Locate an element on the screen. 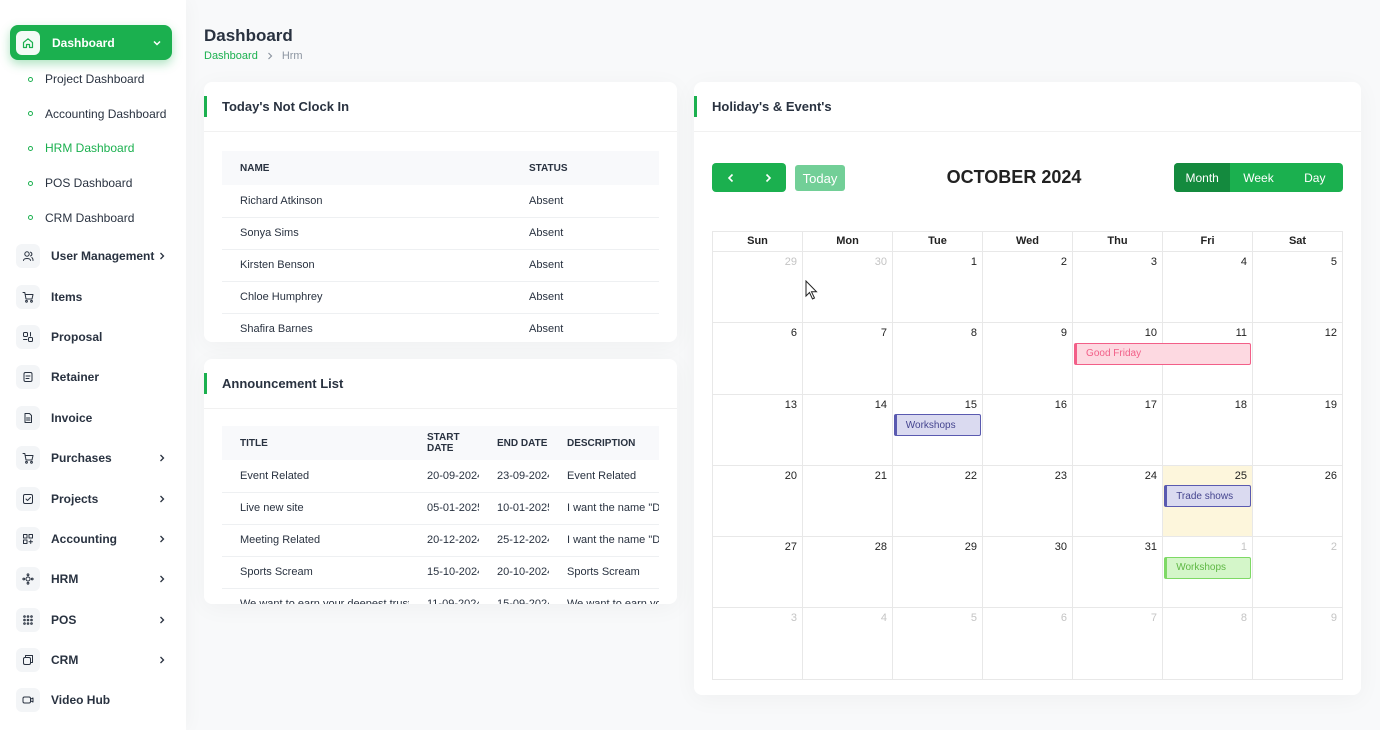 Image resolution: width=1380 pixels, height=730 pixels. column-header-name: NAME is located at coordinates (366, 168).